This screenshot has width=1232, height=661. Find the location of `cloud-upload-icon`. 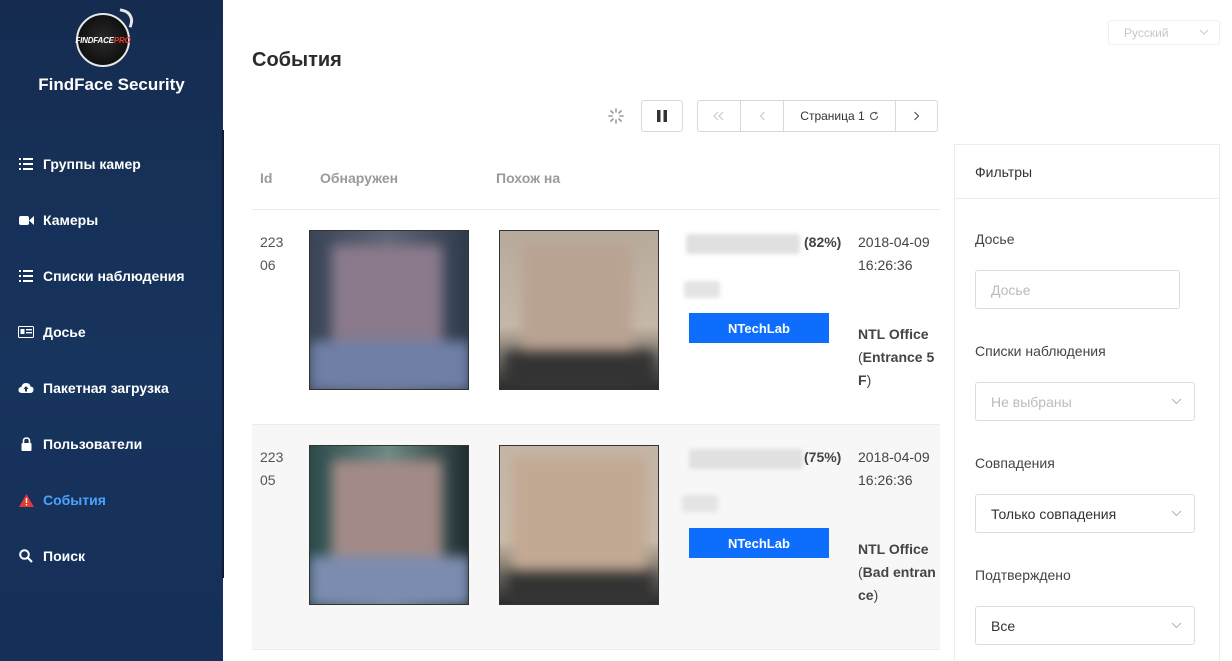

cloud-upload-icon is located at coordinates (26, 388).